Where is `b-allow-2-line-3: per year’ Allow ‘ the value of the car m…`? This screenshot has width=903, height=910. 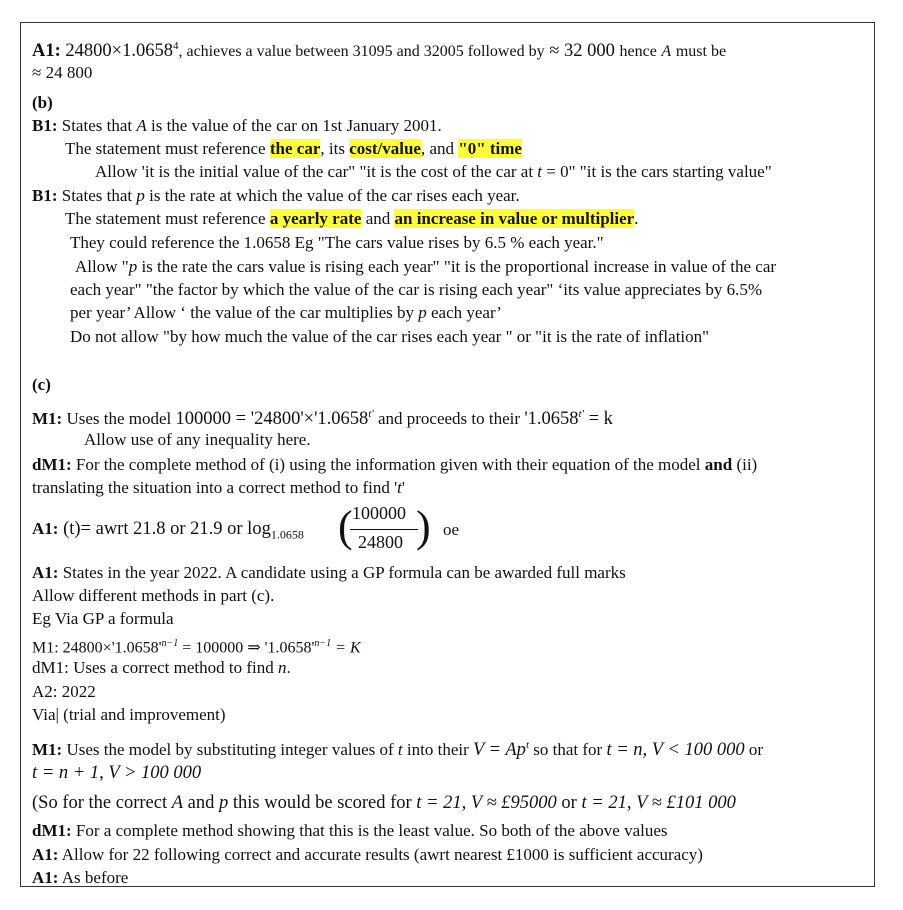
b-allow-2-line-3: per year’ Allow ‘ the value of the car m… is located at coordinates (286, 312).